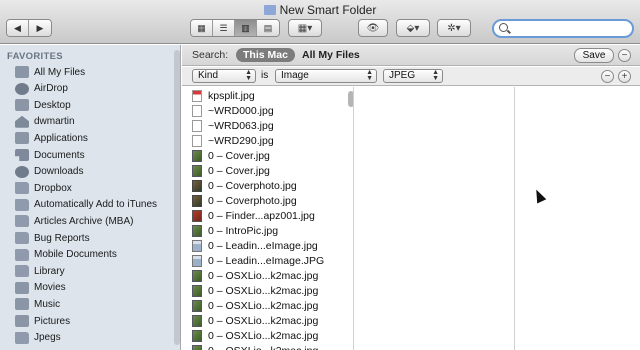  What do you see at coordinates (594, 55) in the screenshot?
I see `save-button: Save` at bounding box center [594, 55].